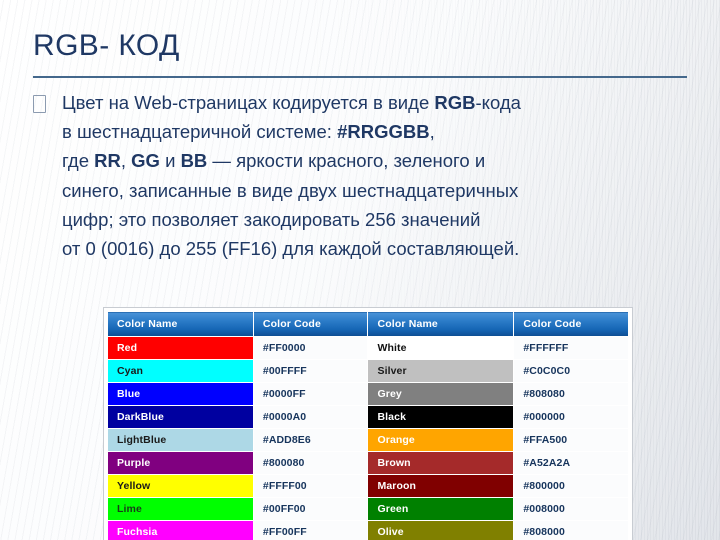  What do you see at coordinates (441, 394) in the screenshot?
I see `color-swatch-name-cell: Grey` at bounding box center [441, 394].